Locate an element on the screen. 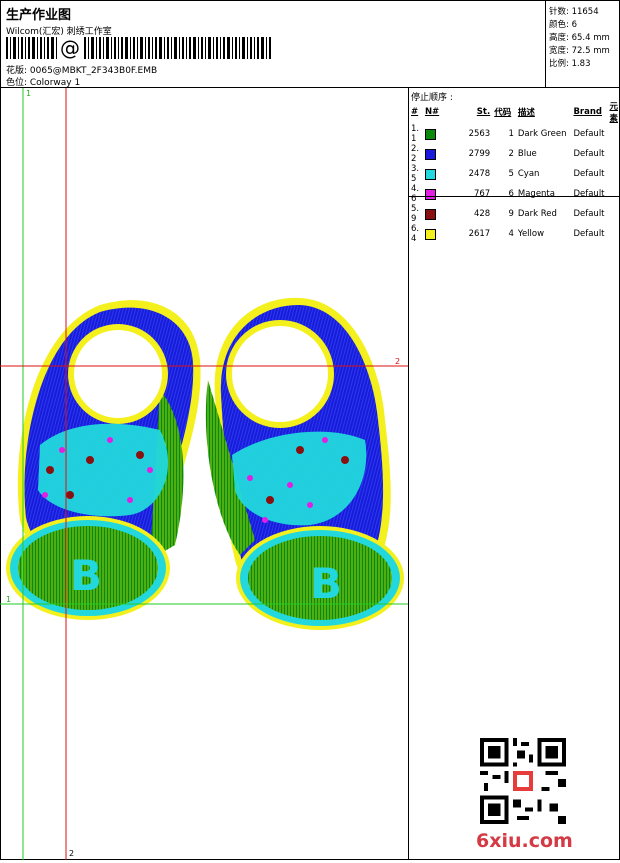  row-stitches: 2478 is located at coordinates (479, 174).